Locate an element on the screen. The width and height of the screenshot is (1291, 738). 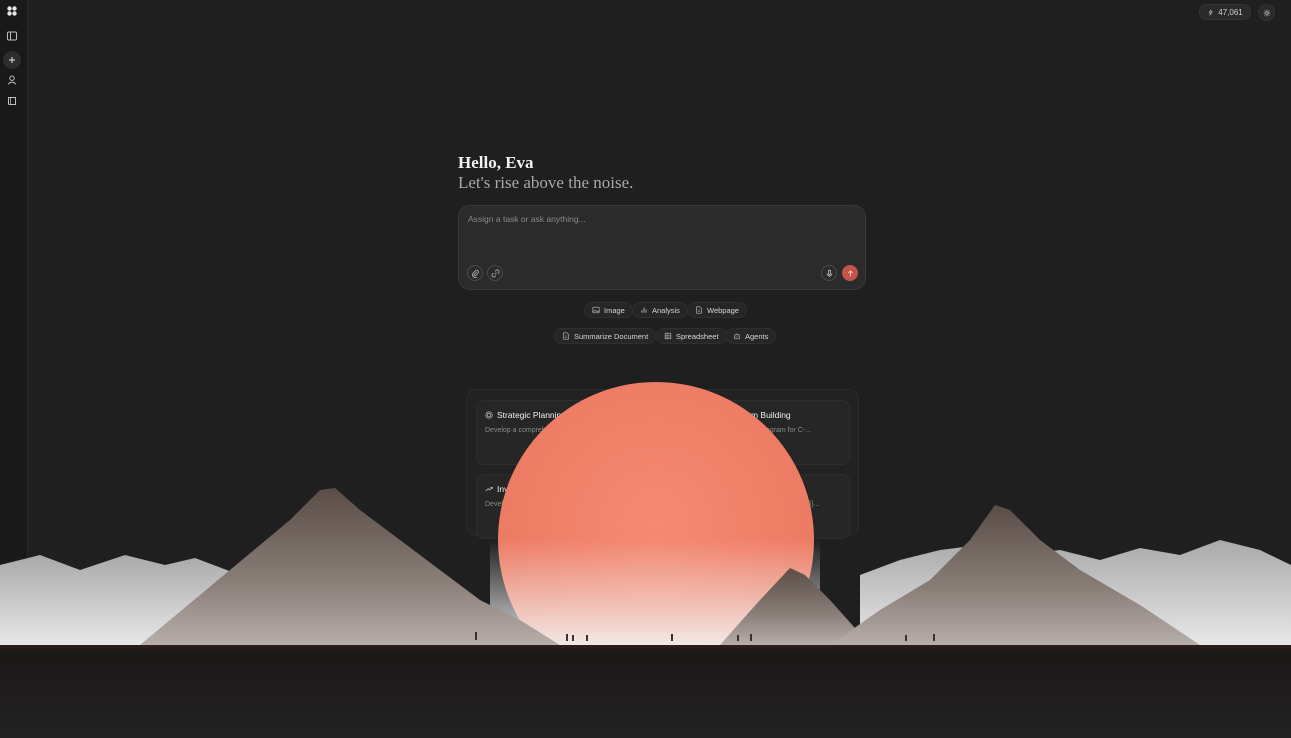
settings-button is located at coordinates (1266, 12).